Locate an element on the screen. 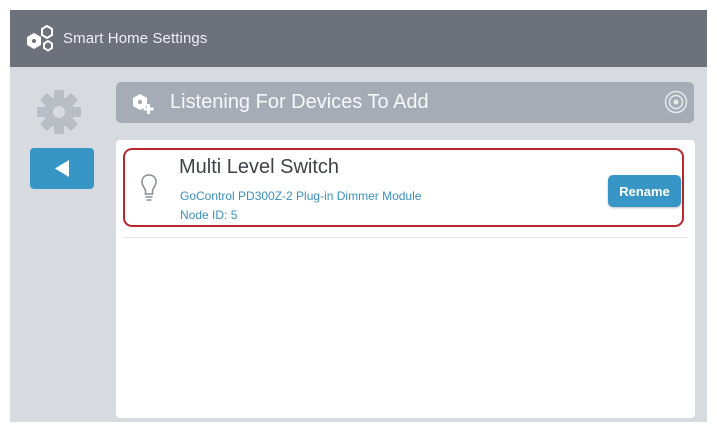  add-device-icon is located at coordinates (143, 104).